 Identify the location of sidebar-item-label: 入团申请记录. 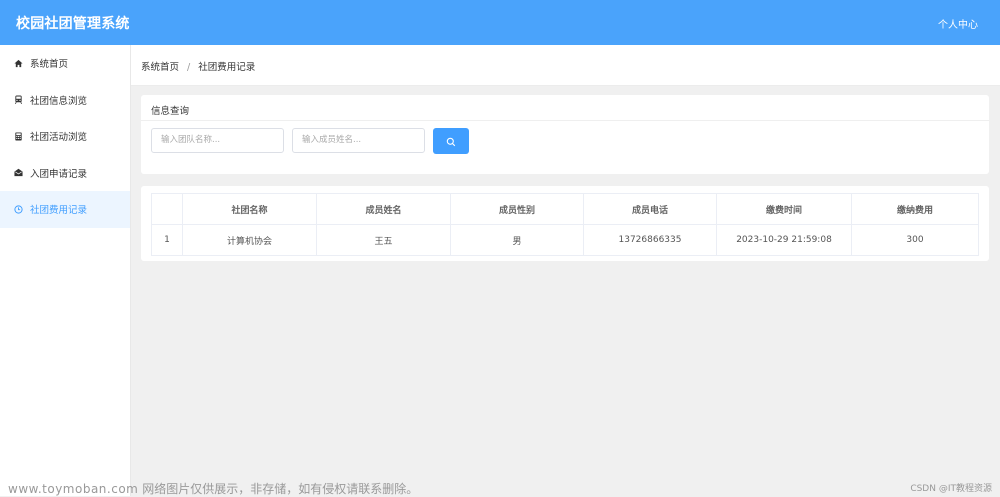
(59, 174).